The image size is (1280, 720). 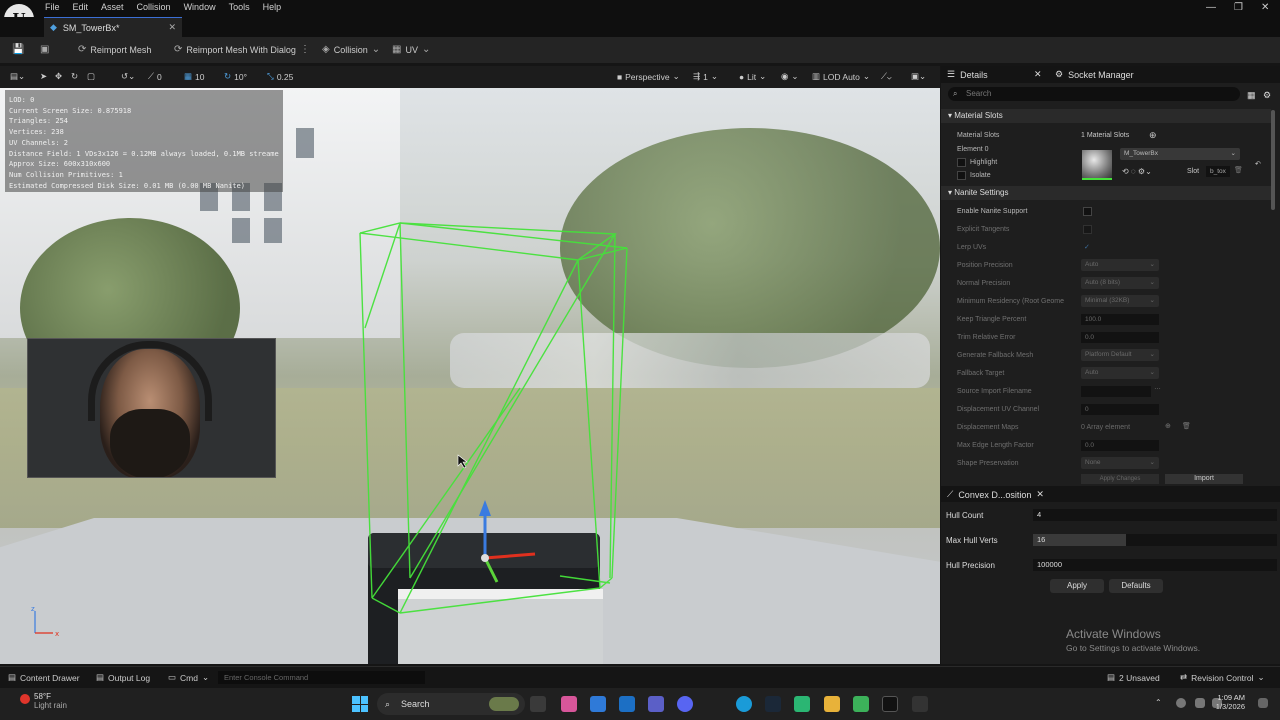 What do you see at coordinates (1258, 164) in the screenshot?
I see `reset-icon: ↶` at bounding box center [1258, 164].